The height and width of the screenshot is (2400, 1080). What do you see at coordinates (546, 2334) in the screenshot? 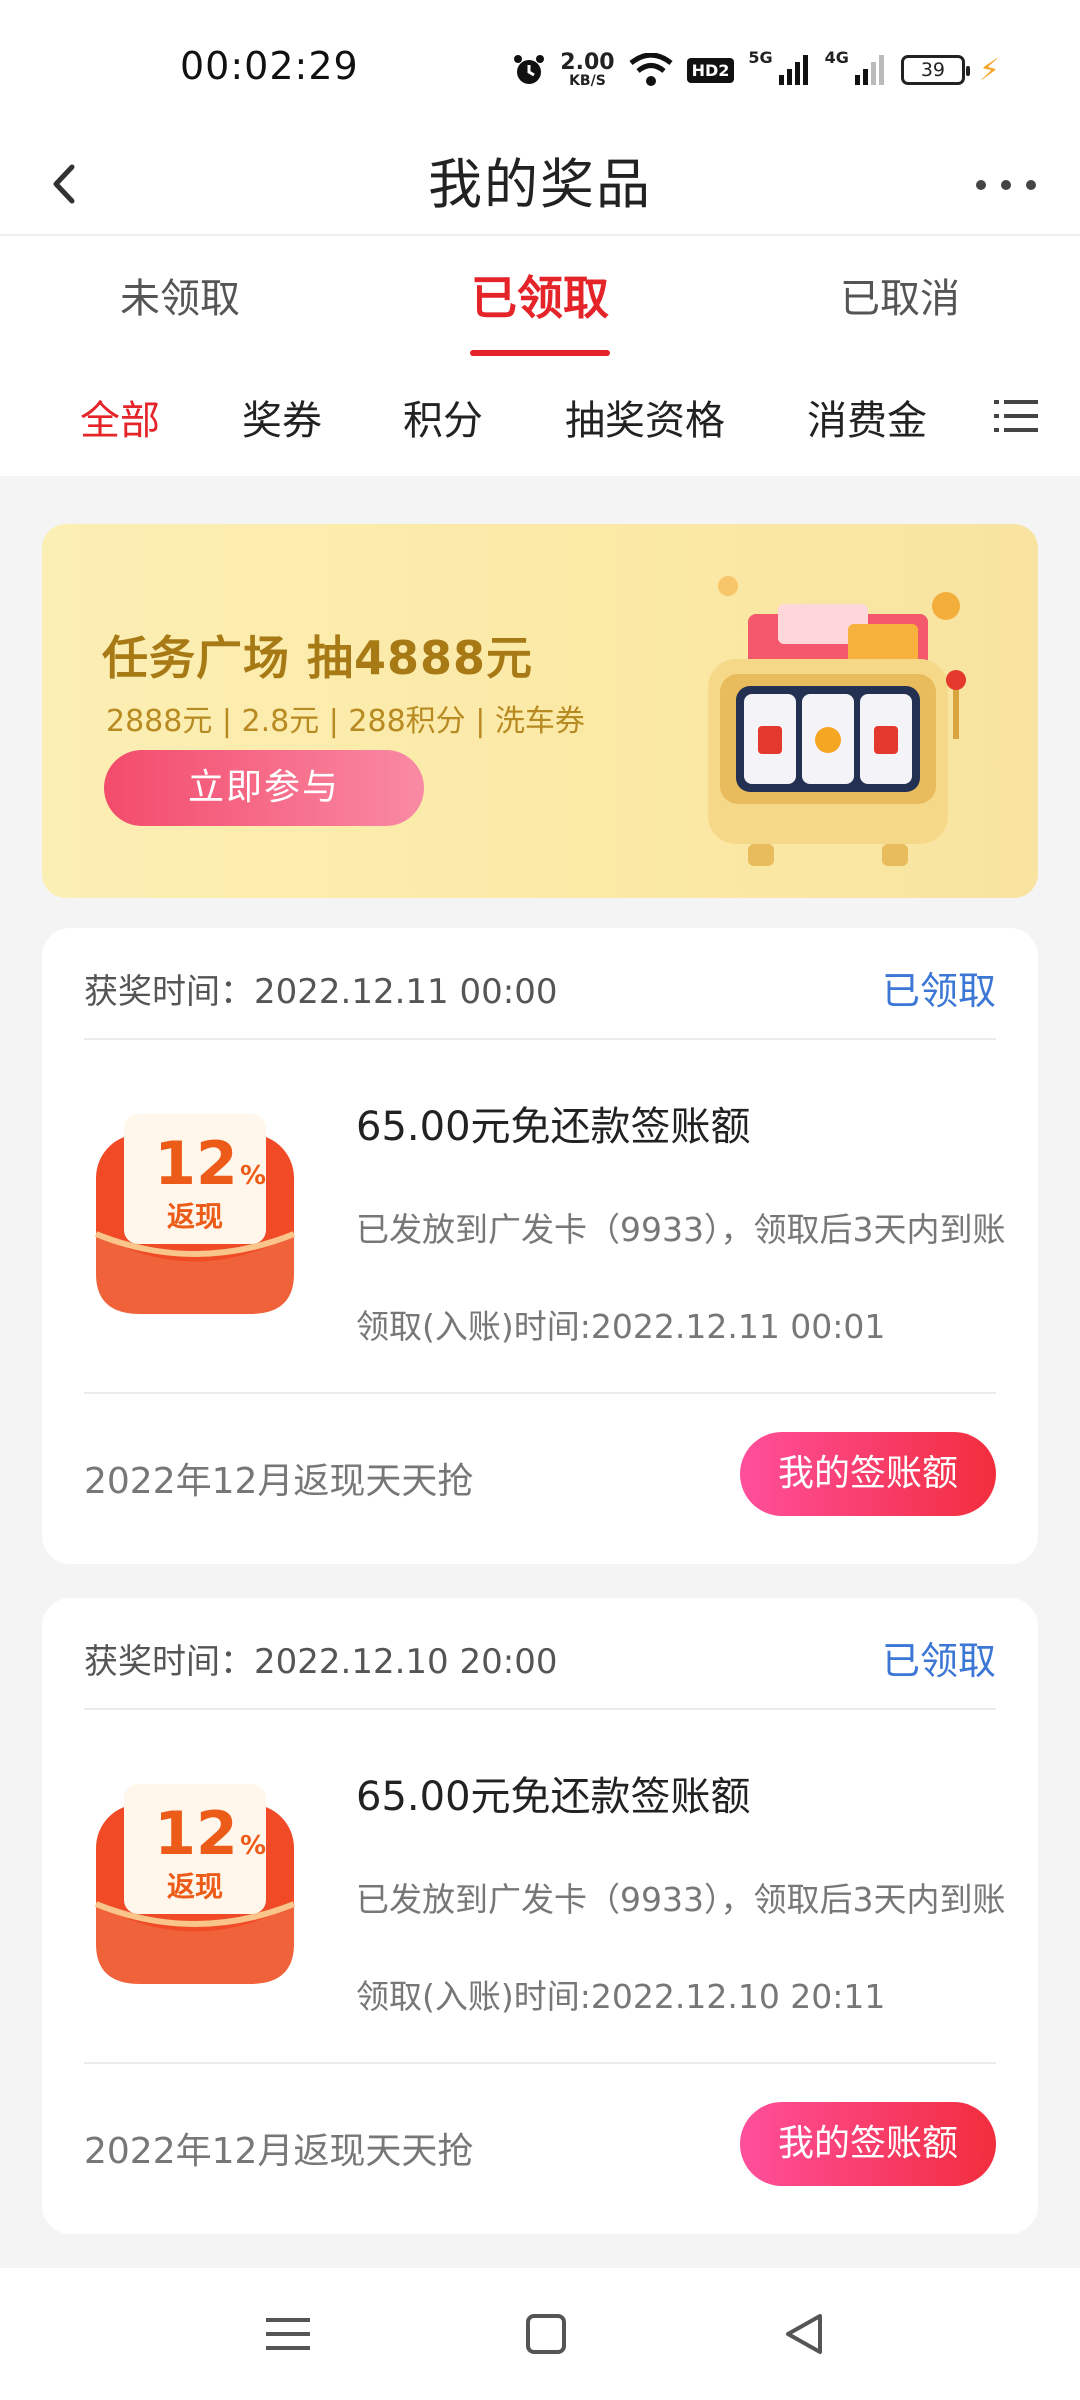
I see `home-square-icon` at bounding box center [546, 2334].